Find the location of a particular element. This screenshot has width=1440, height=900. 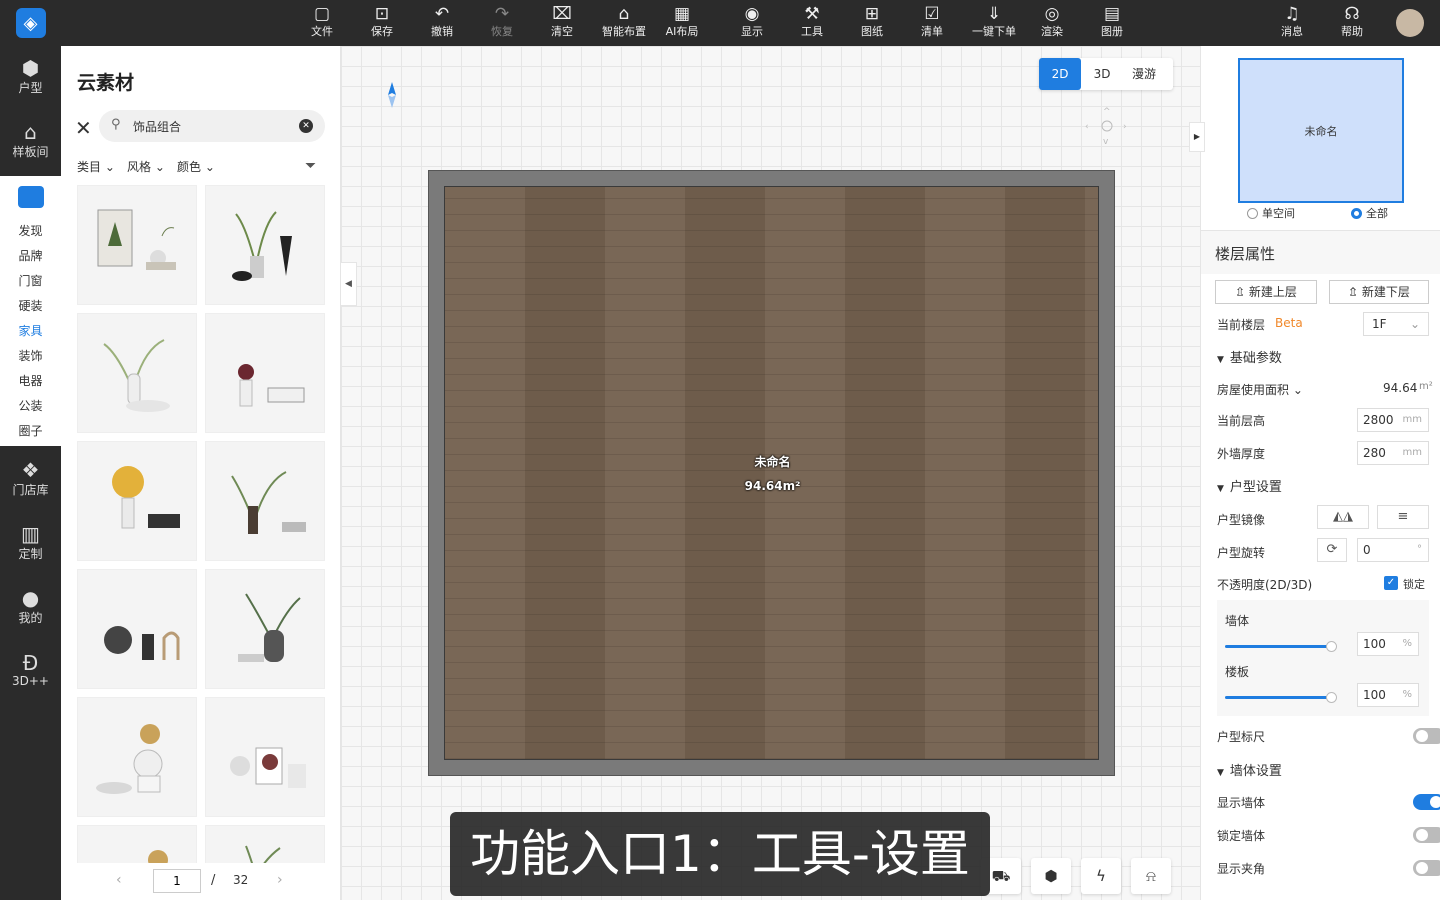

avatar is located at coordinates (1410, 23).